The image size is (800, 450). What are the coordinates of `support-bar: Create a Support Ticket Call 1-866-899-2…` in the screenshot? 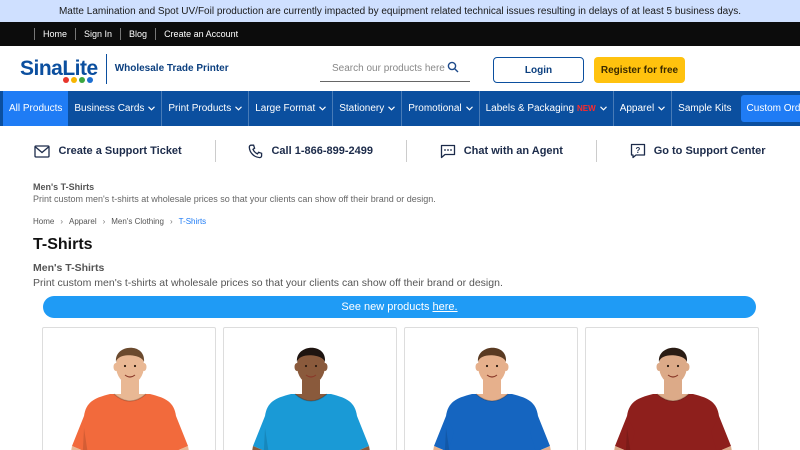 It's located at (400, 151).